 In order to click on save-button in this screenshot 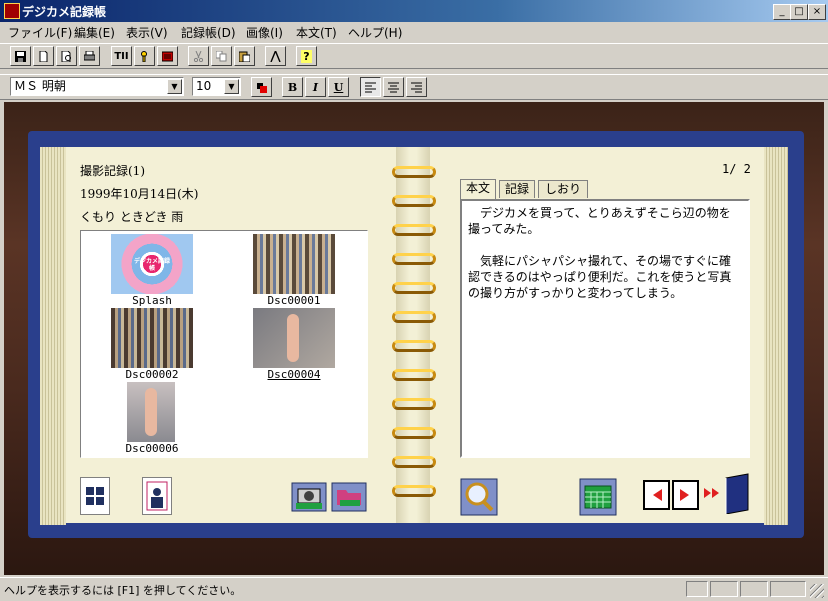, I will do `click(20, 56)`.